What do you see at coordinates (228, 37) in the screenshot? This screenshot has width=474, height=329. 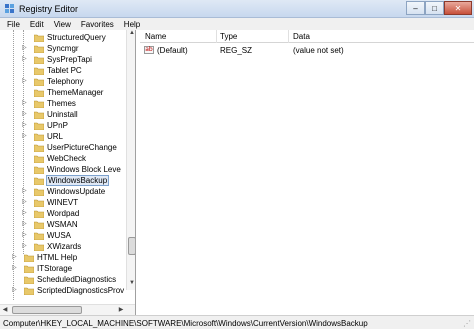 I see `column-type: Type` at bounding box center [228, 37].